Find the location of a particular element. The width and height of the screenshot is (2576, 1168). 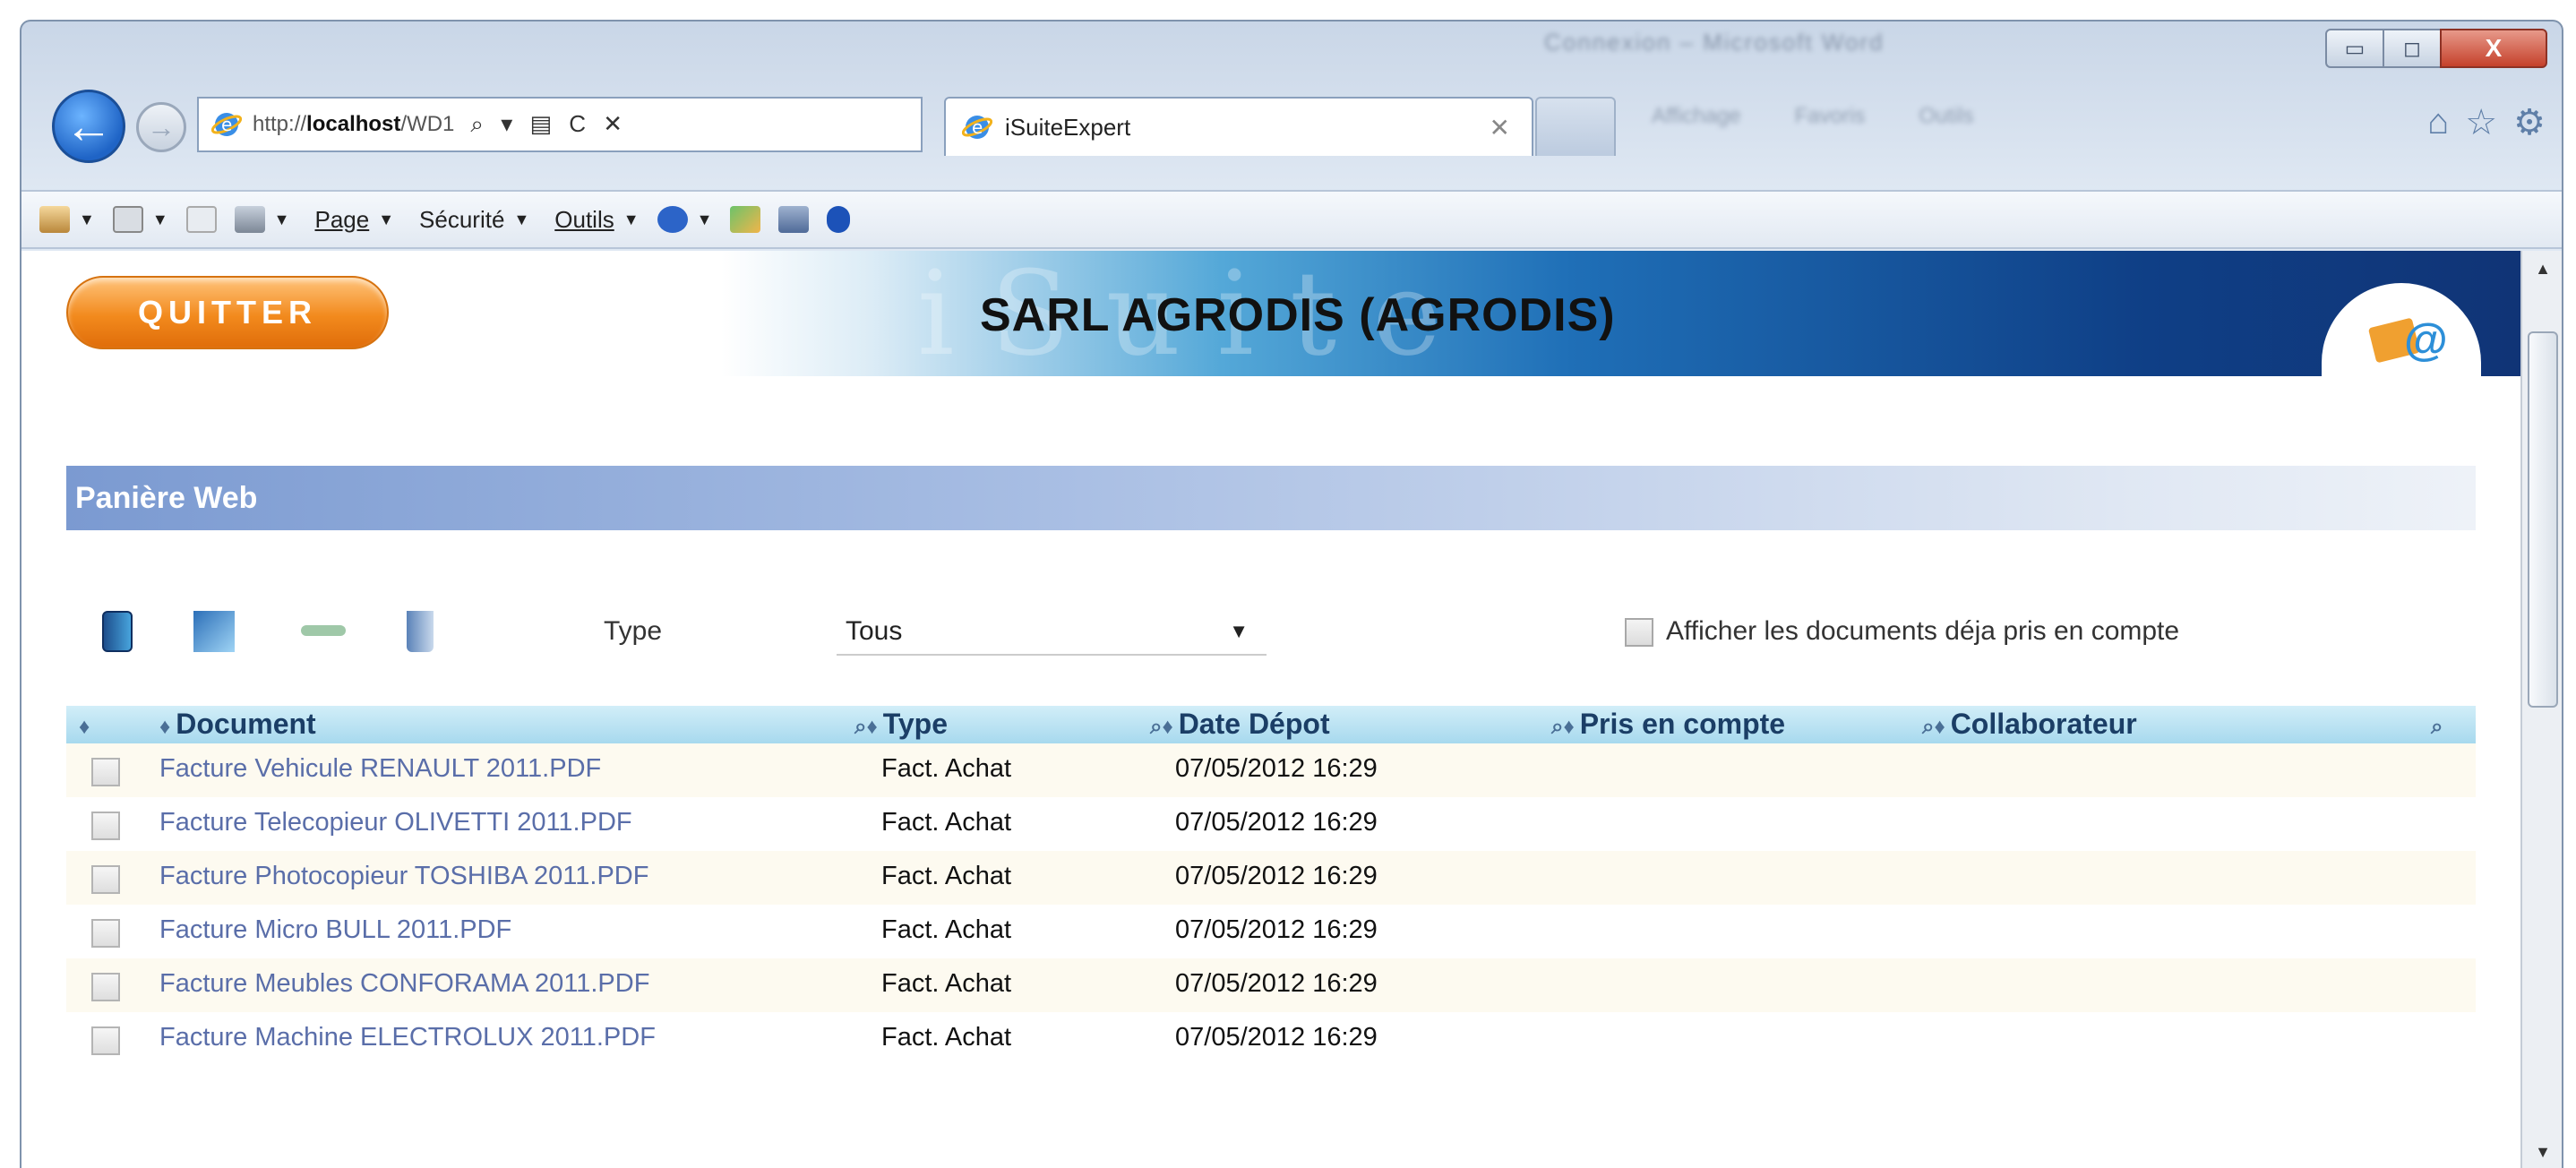

settings-gear-icon: ⚙ is located at coordinates (2529, 122).